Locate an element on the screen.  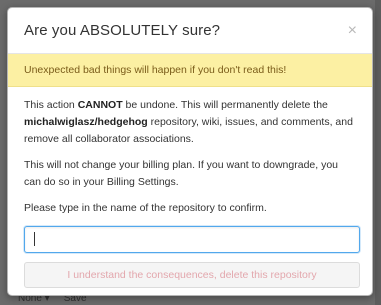
repo-name: michalwiglasz/hedgehog is located at coordinates (86, 122).